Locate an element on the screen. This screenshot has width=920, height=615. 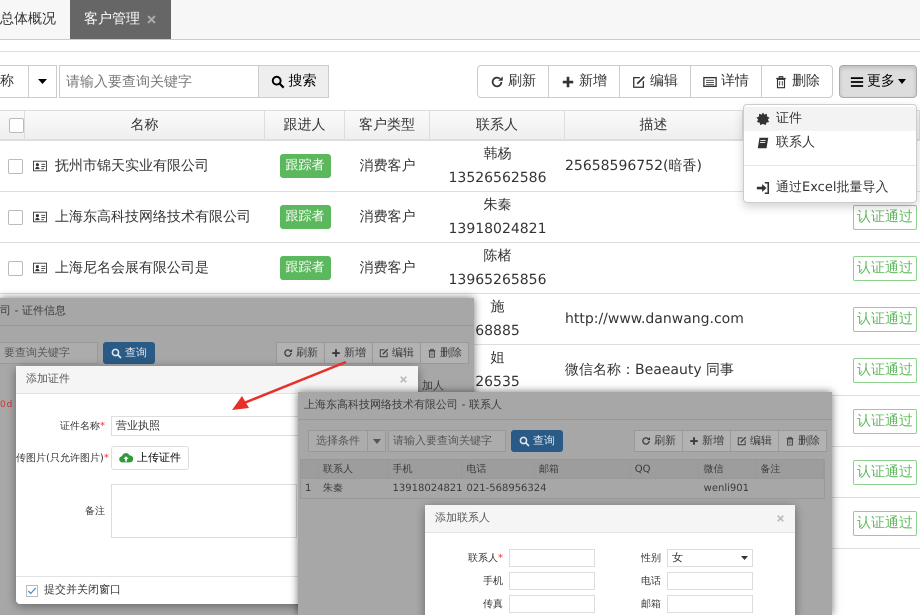
gender-select: 女 is located at coordinates (710, 558).